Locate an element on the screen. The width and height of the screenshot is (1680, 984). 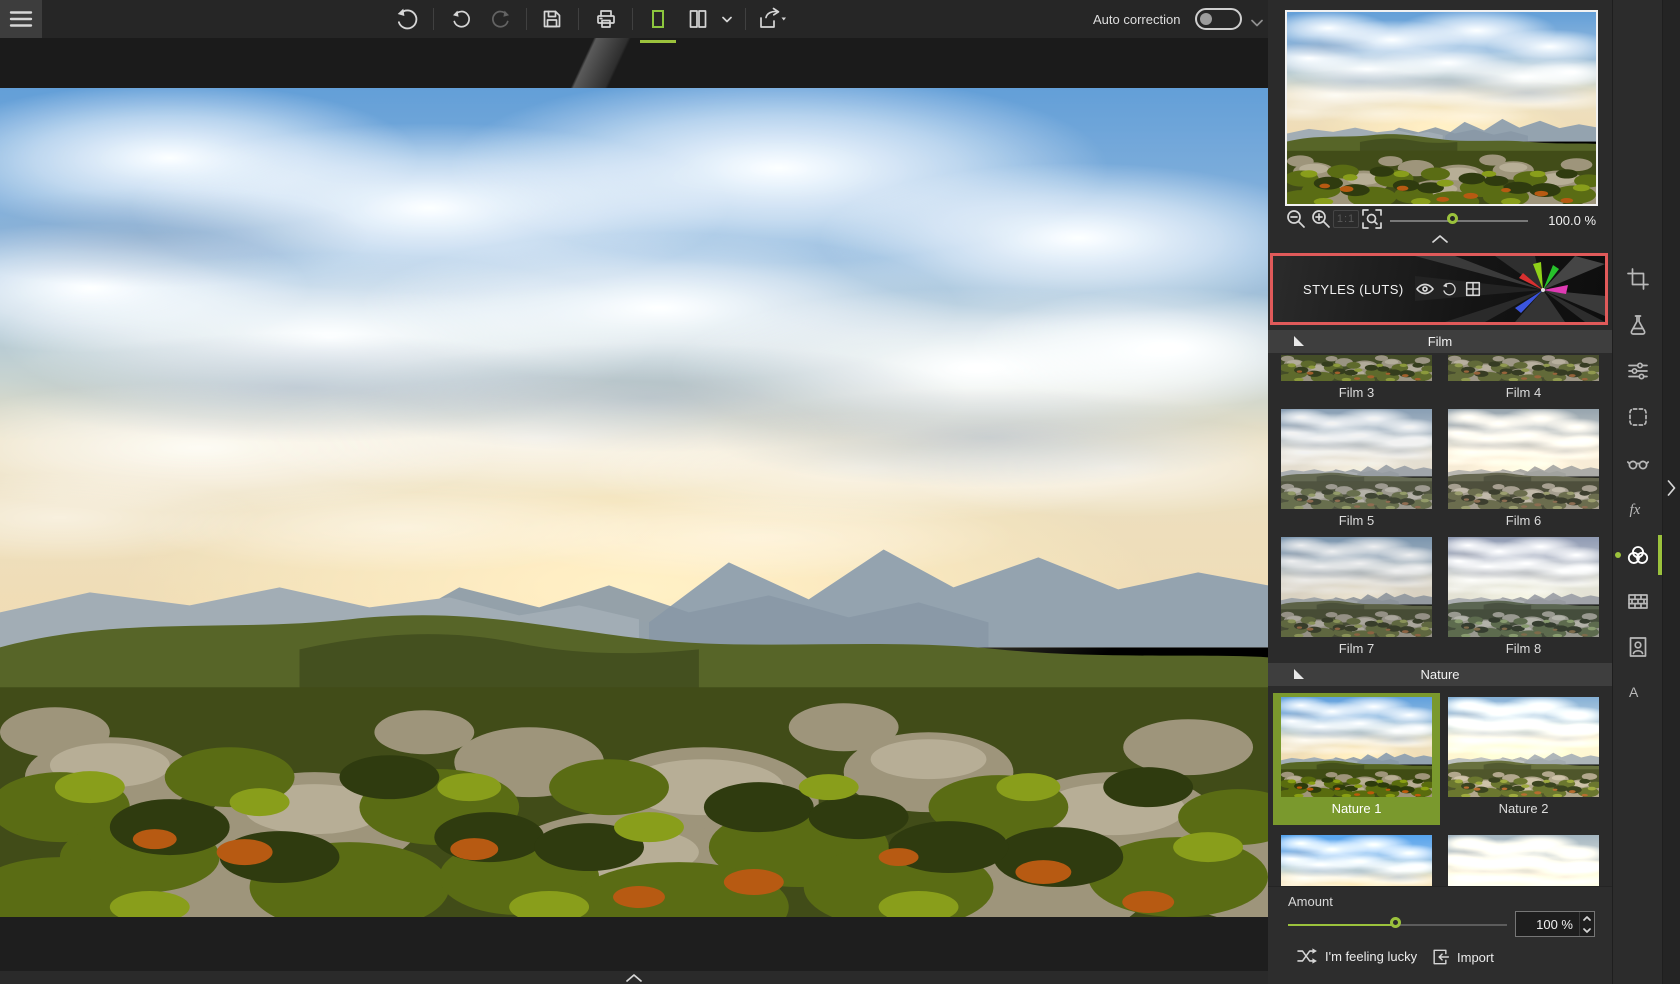
zoom-in-icon is located at coordinates (1321, 219).